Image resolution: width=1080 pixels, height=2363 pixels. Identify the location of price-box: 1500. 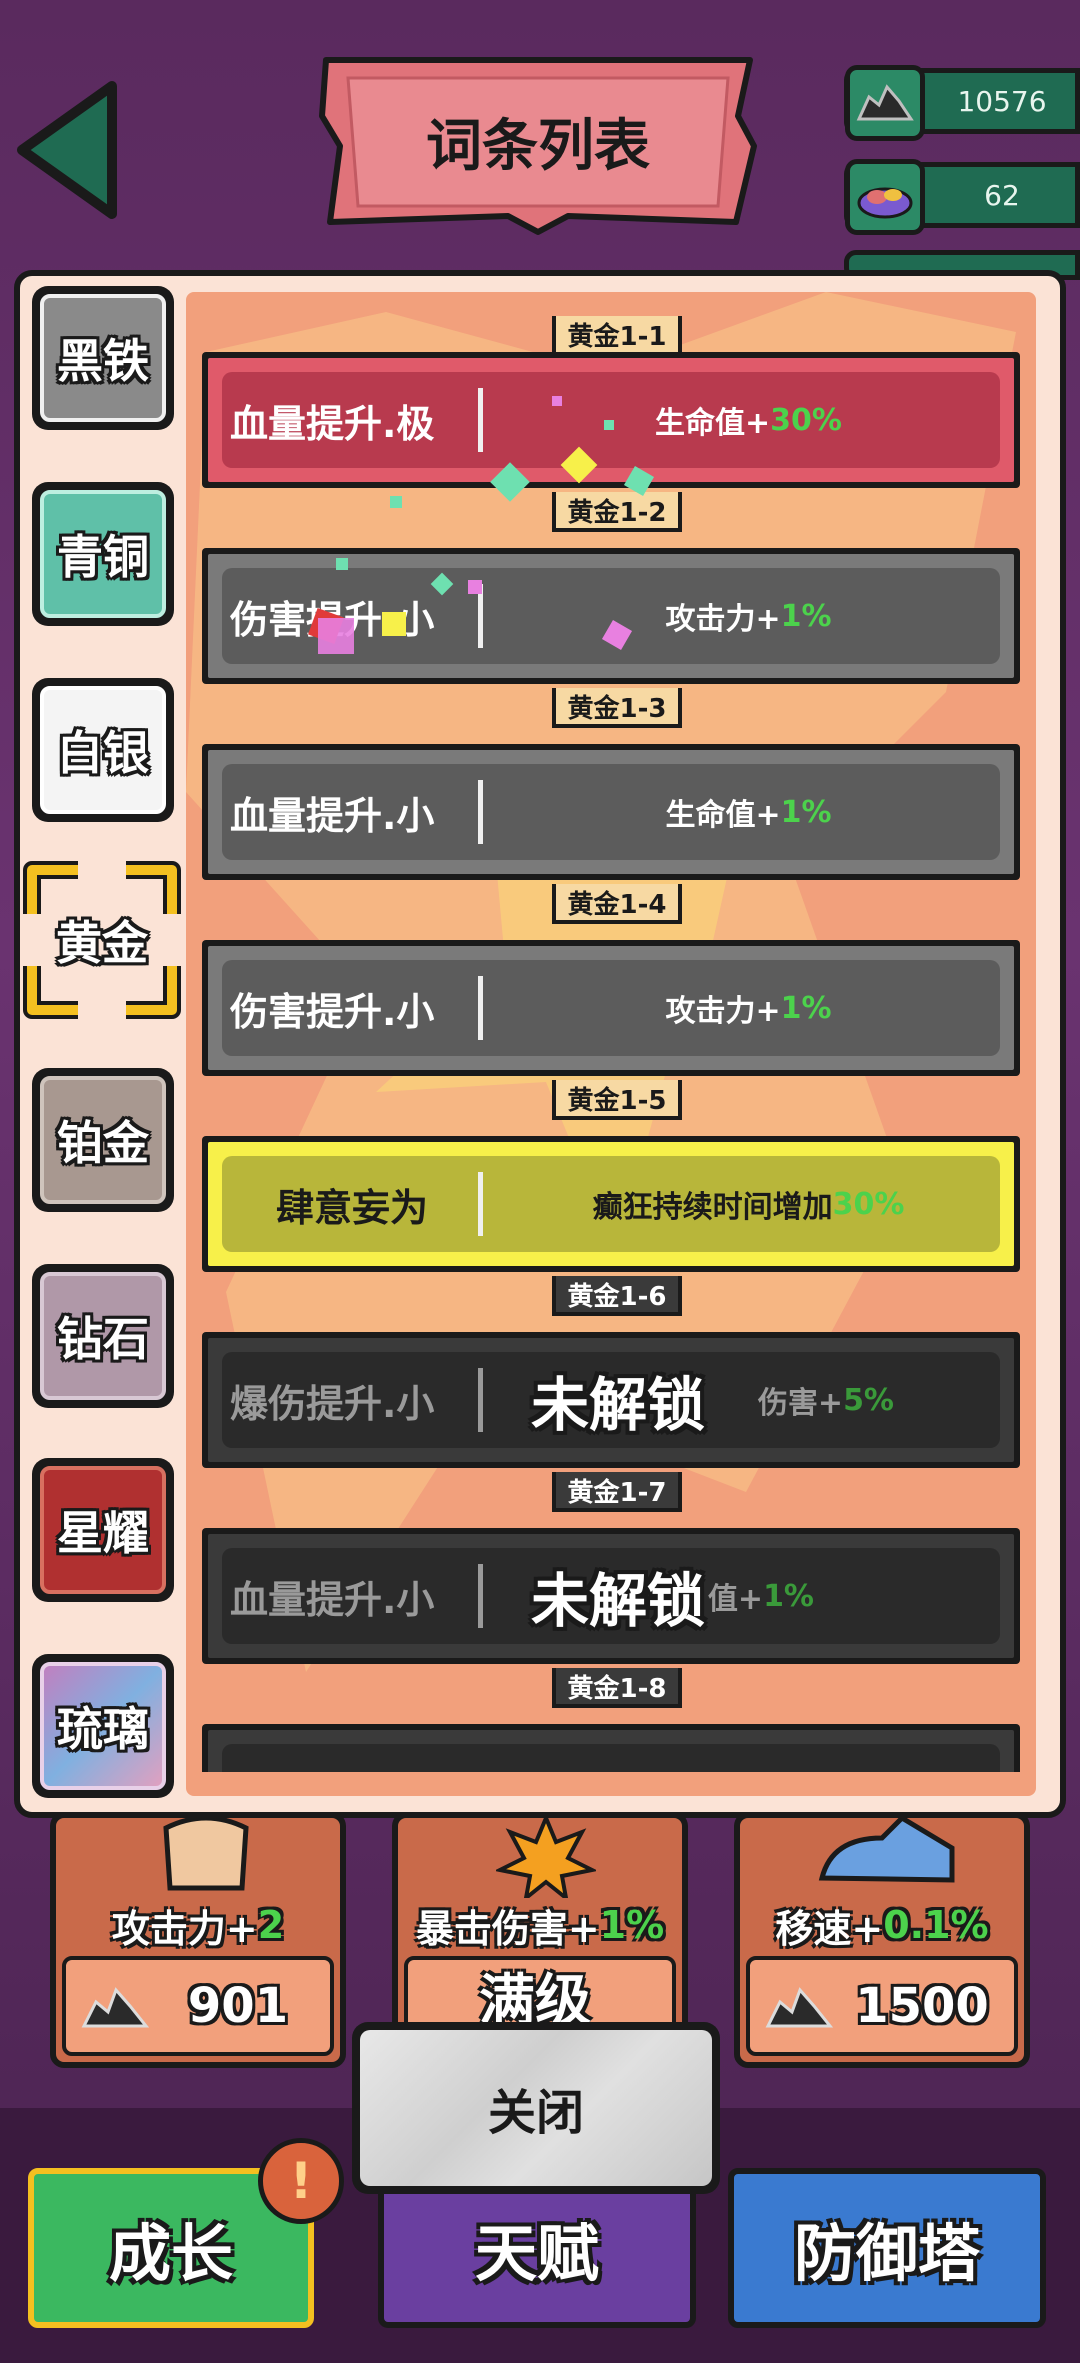
(882, 2006).